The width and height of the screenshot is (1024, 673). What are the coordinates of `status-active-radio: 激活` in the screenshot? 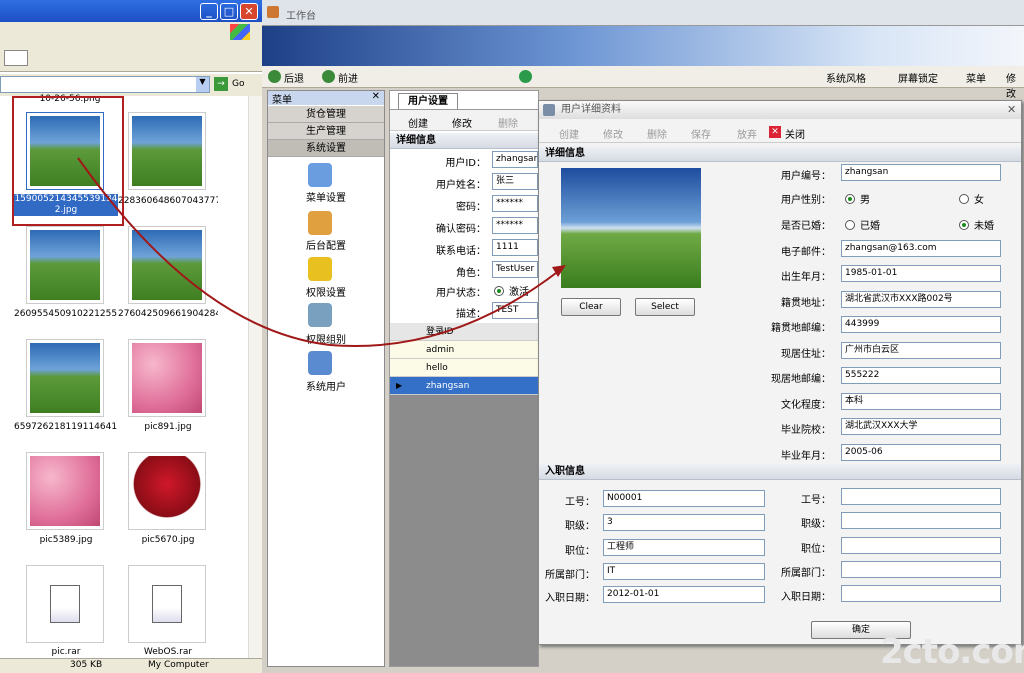 It's located at (511, 290).